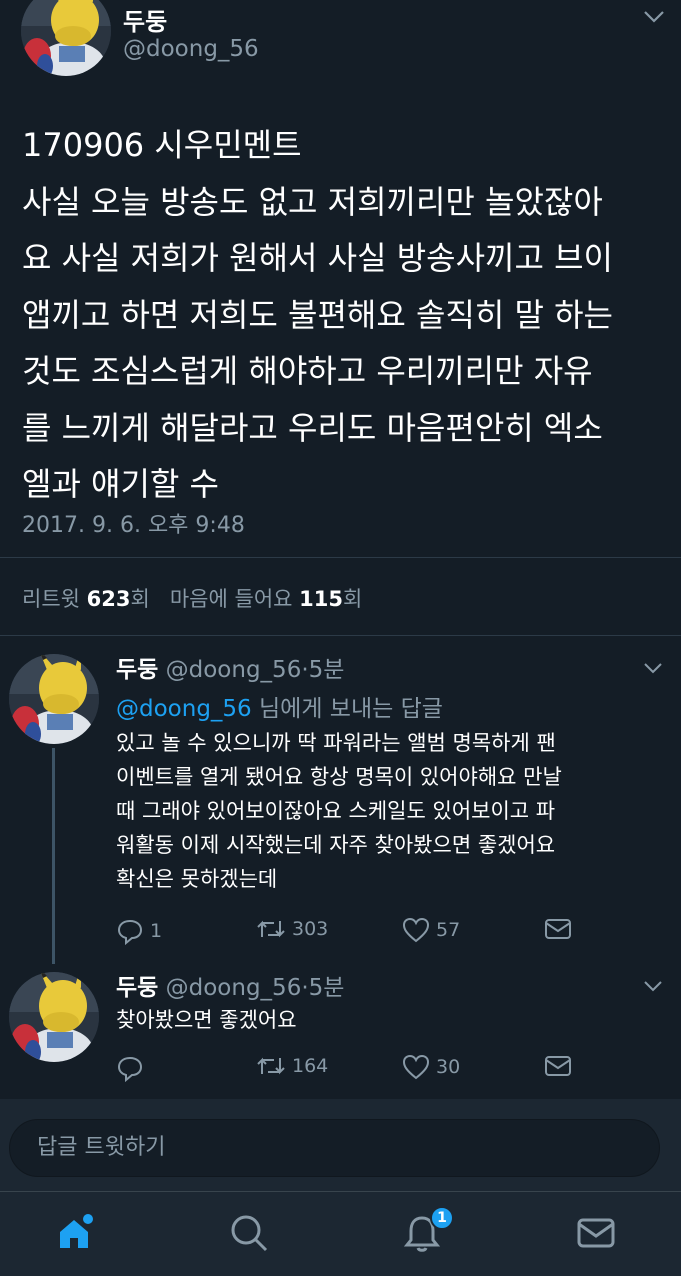 This screenshot has height=1276, width=681. What do you see at coordinates (321, 599) in the screenshot?
I see `like-count: 115` at bounding box center [321, 599].